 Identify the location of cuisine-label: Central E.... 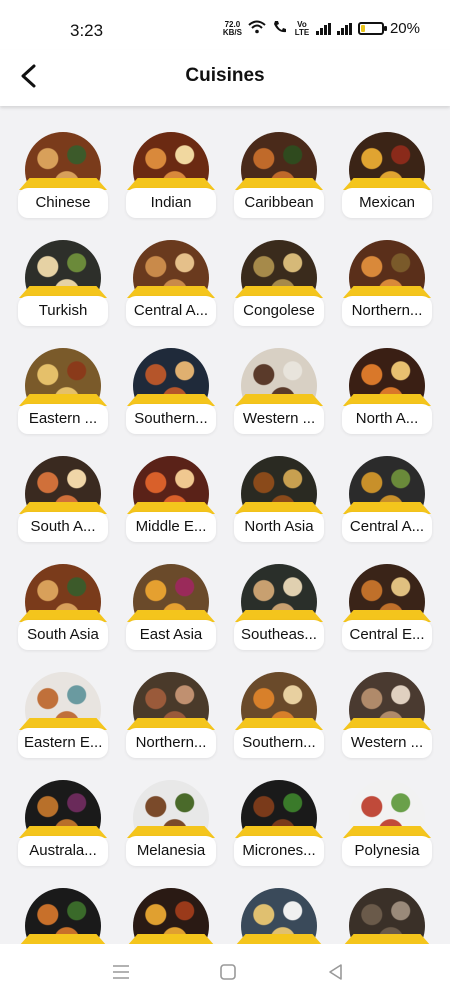
(387, 635).